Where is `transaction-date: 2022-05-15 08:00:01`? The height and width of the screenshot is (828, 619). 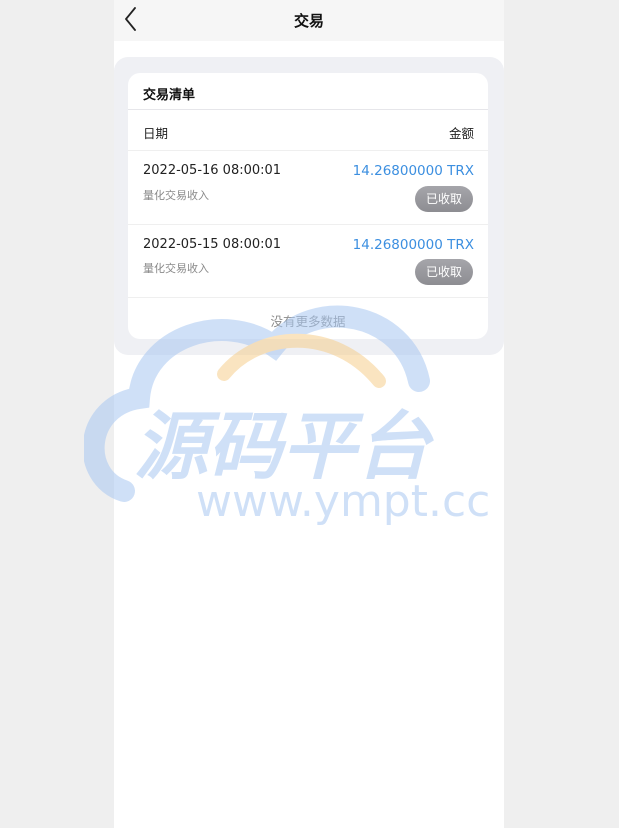 transaction-date: 2022-05-15 08:00:01 is located at coordinates (212, 244).